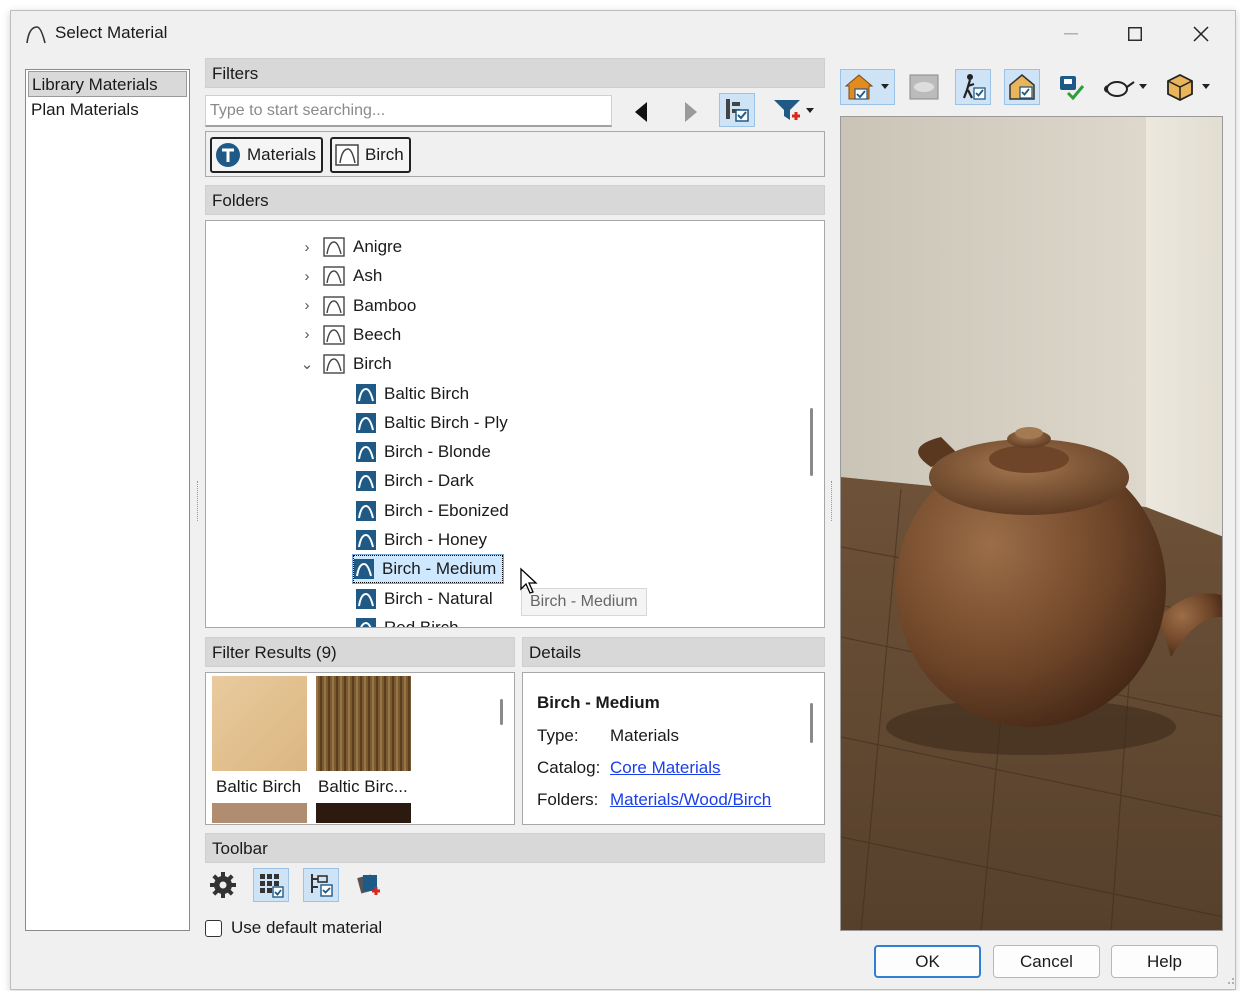  I want to click on add-material-icon, so click(368, 884).